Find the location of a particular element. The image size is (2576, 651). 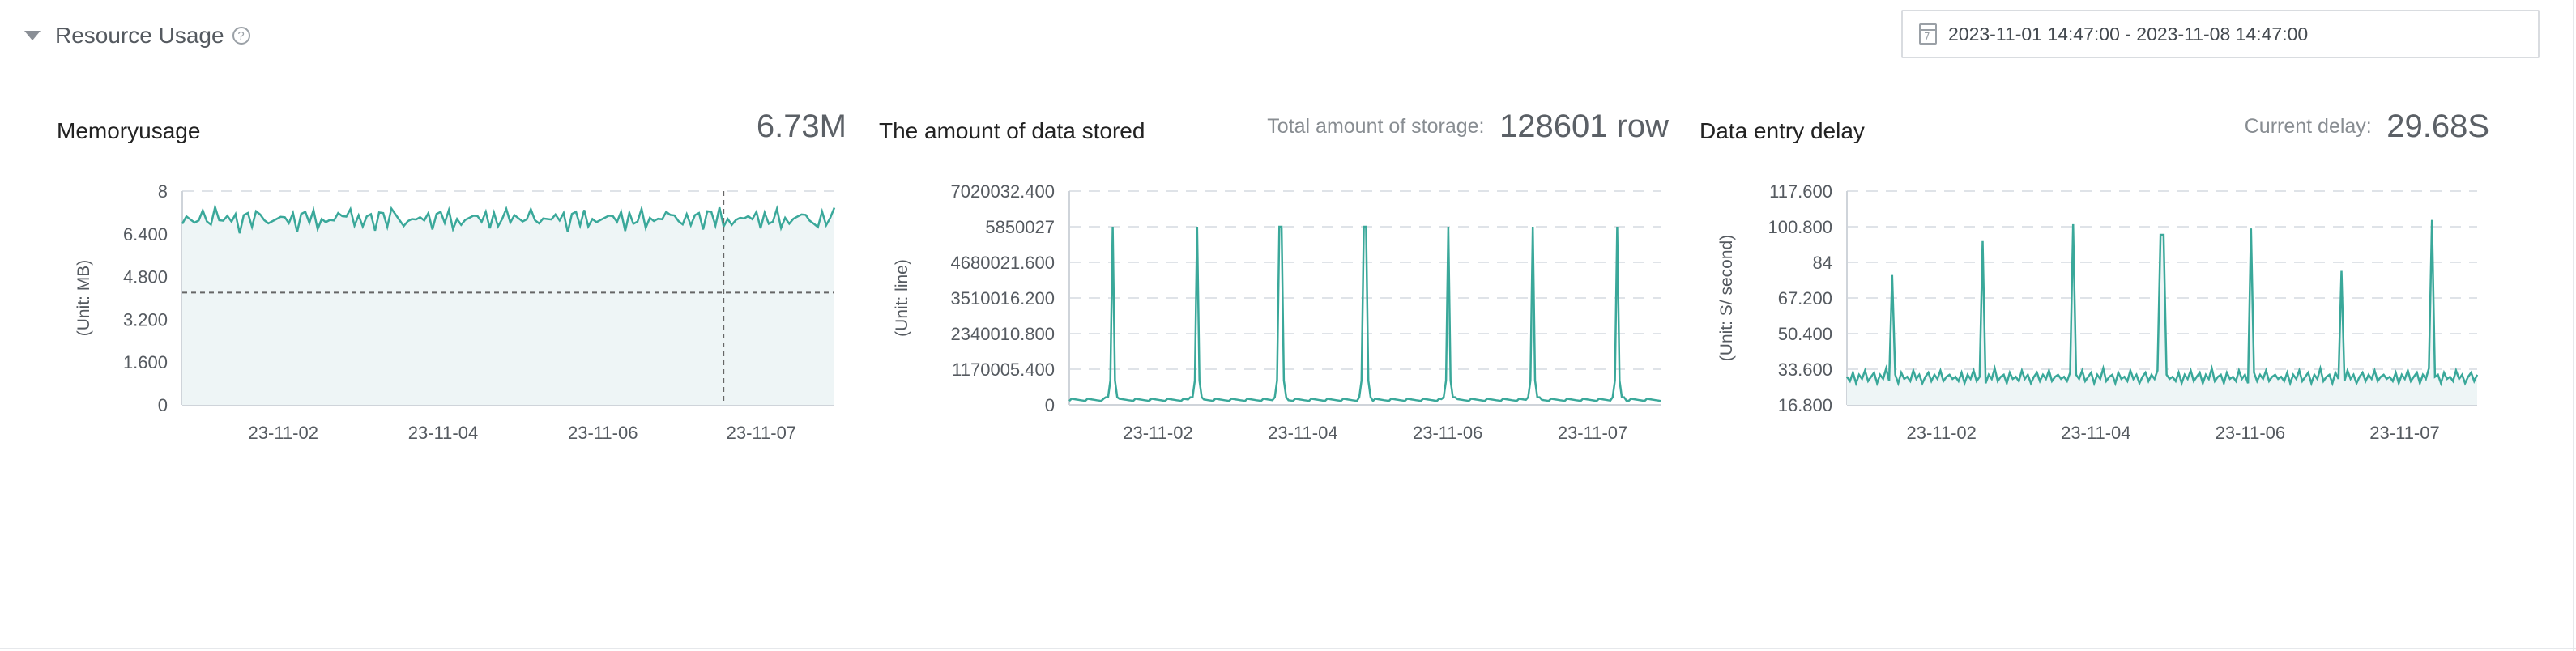

panel-title: The amount of data stored is located at coordinates (1012, 130).